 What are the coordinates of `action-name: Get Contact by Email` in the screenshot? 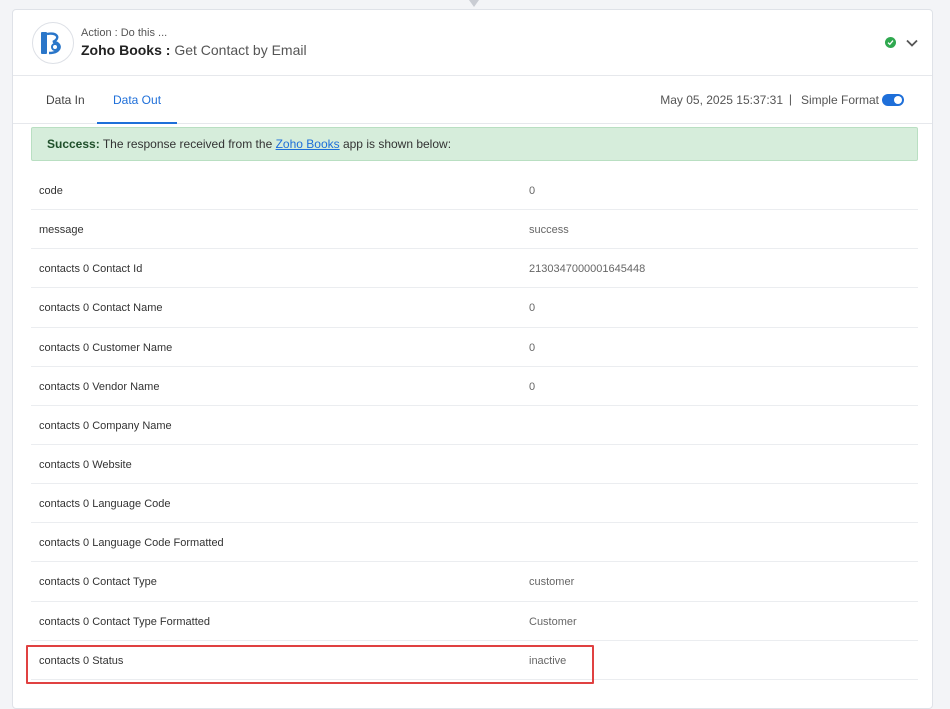 It's located at (240, 50).